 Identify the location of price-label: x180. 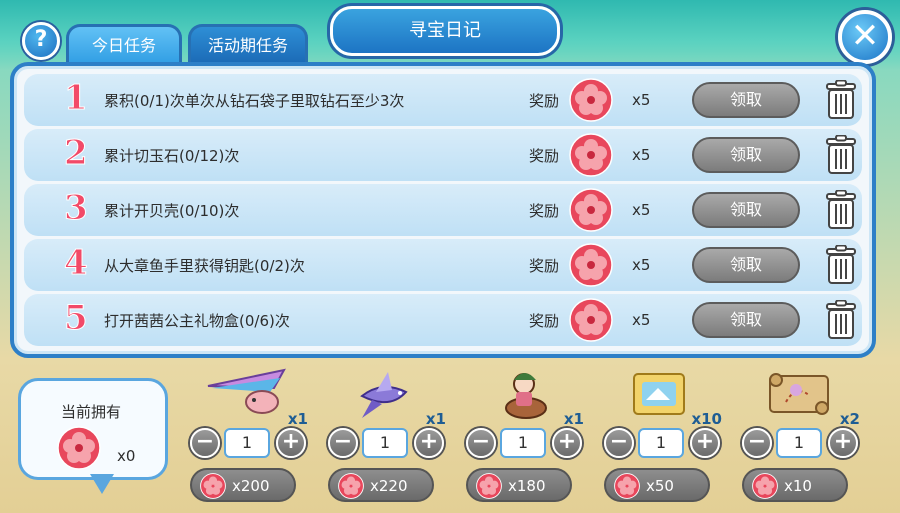
(527, 486).